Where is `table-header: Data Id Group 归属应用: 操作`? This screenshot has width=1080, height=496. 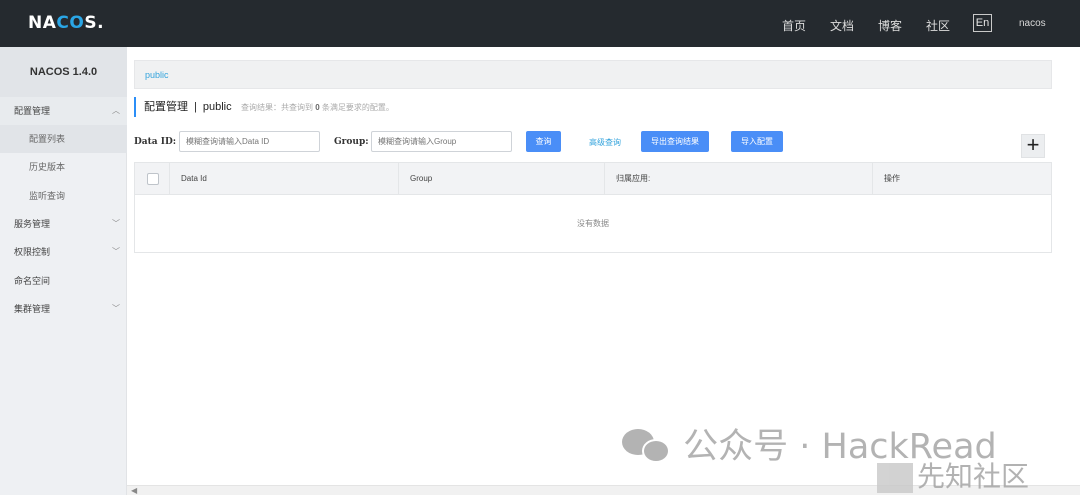
table-header: Data Id Group 归属应用: 操作 is located at coordinates (593, 179).